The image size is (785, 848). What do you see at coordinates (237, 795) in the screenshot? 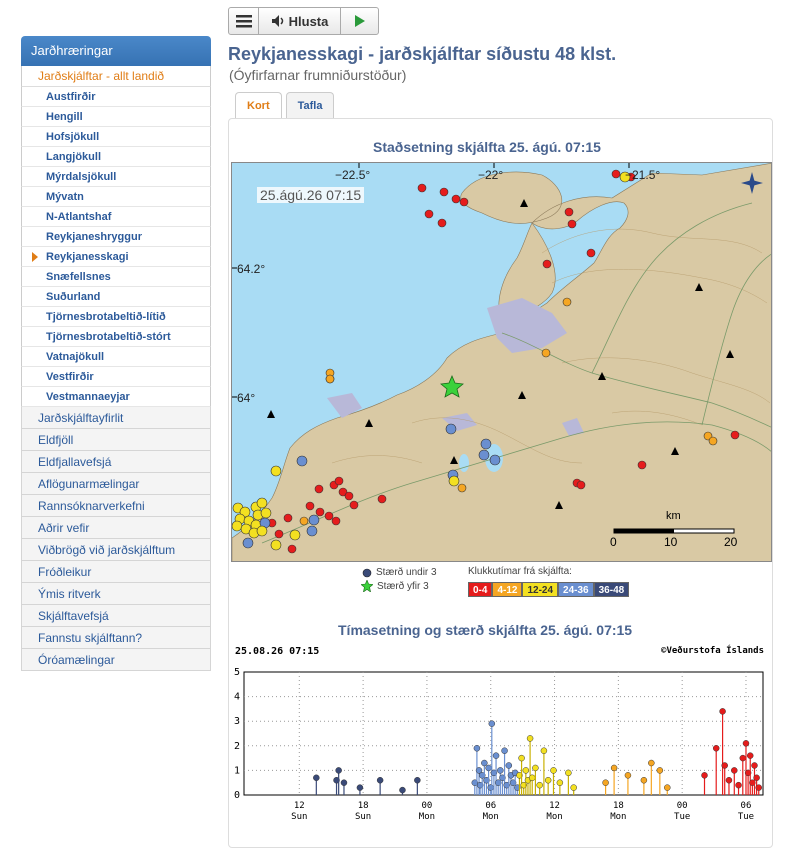
I see `y-tick-label: 0` at bounding box center [237, 795].